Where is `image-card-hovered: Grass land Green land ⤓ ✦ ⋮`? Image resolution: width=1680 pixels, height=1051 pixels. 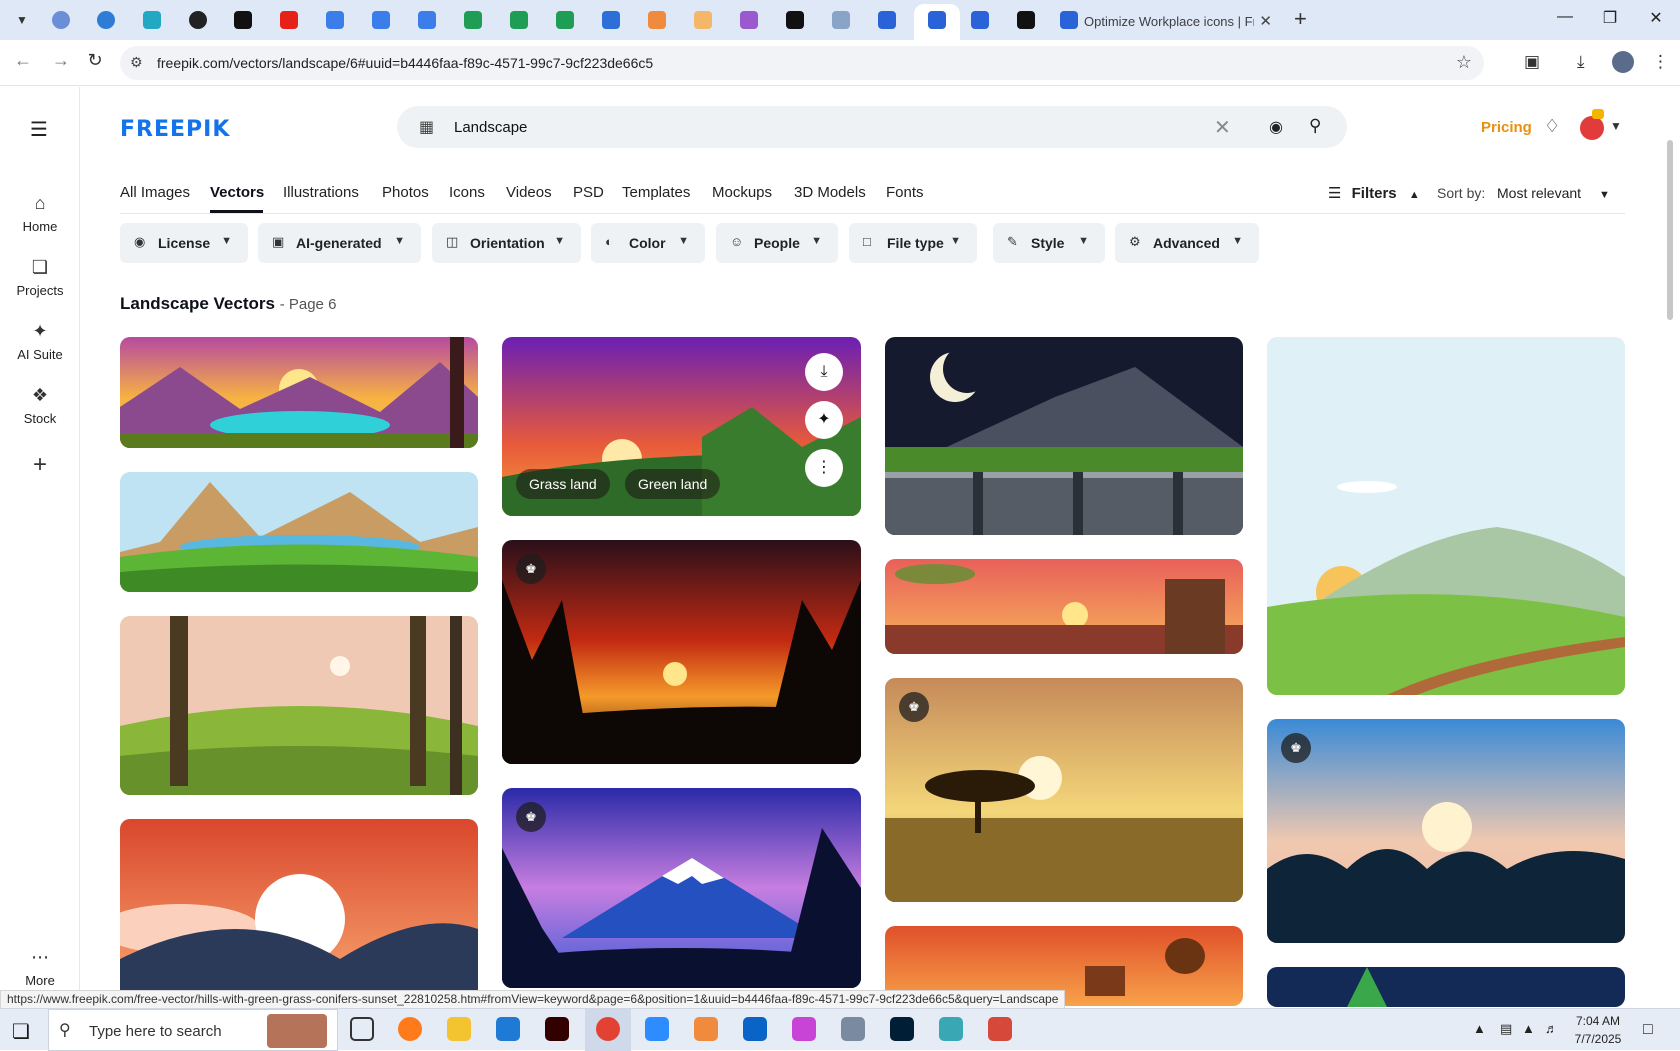
image-card-hovered: Grass land Green land ⤓ ✦ ⋮ is located at coordinates (681, 426).